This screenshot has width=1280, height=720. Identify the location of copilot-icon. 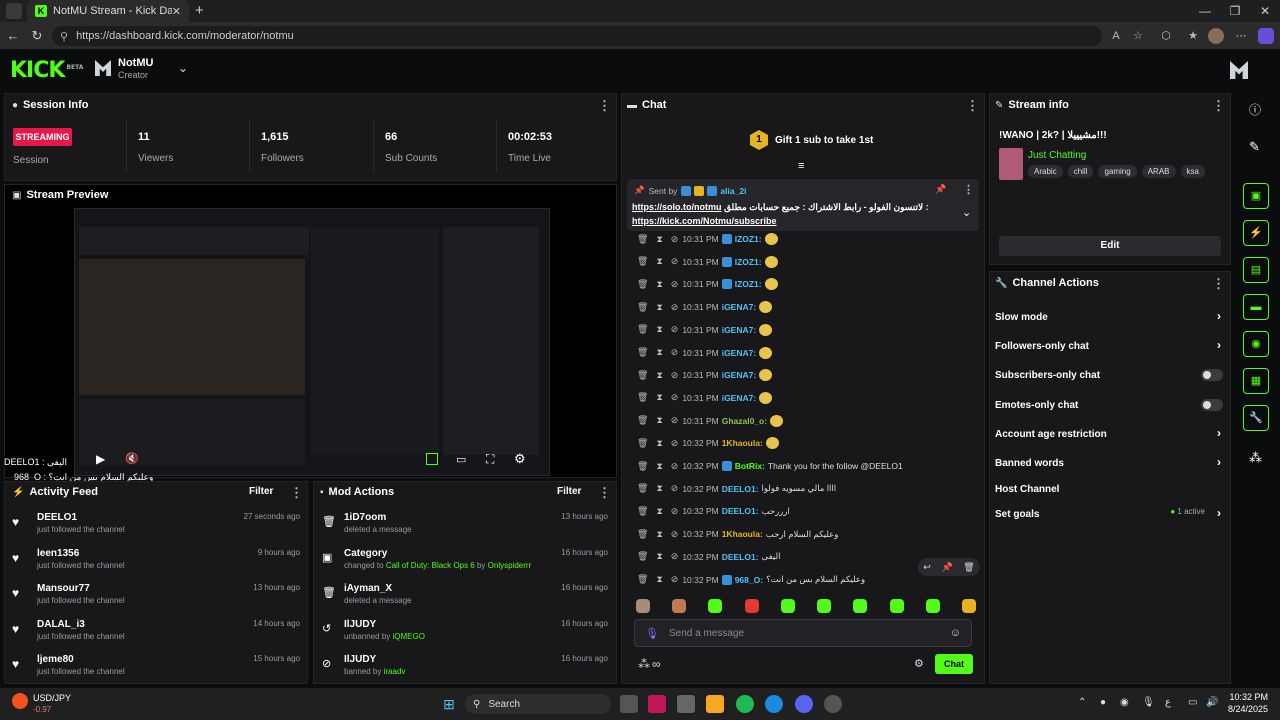
(1266, 36).